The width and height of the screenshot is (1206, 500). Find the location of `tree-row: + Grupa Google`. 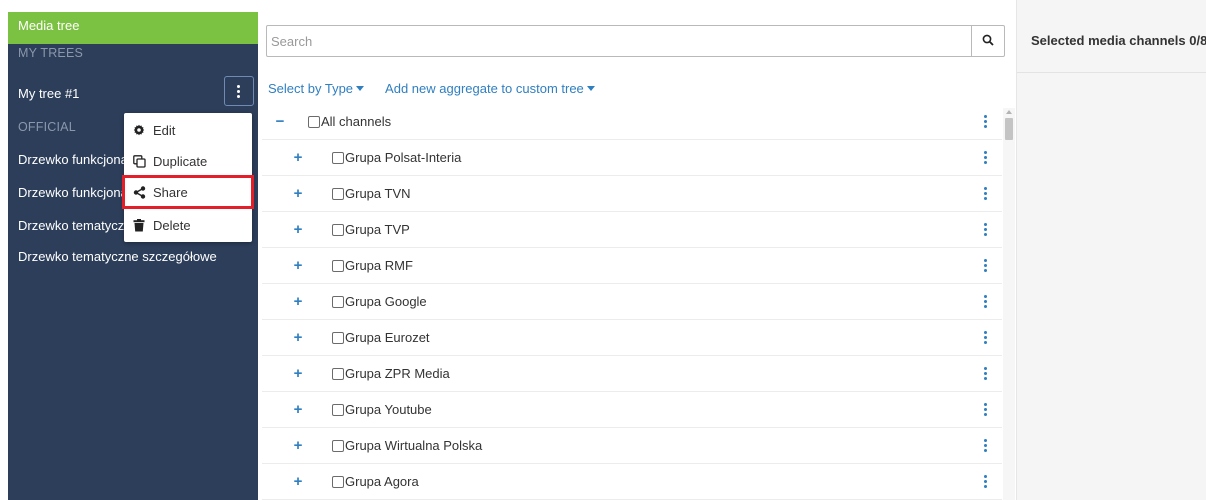

tree-row: + Grupa Google is located at coordinates (632, 302).